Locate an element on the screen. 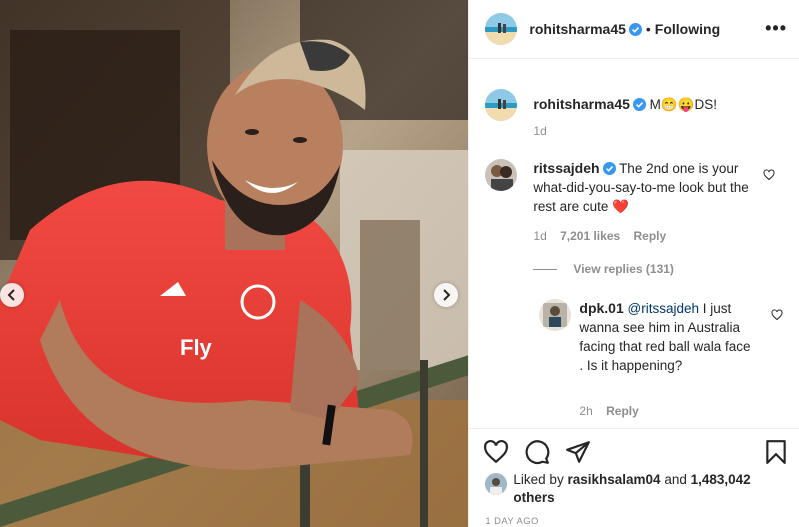  comment-likes: 7,201 likes is located at coordinates (590, 236).